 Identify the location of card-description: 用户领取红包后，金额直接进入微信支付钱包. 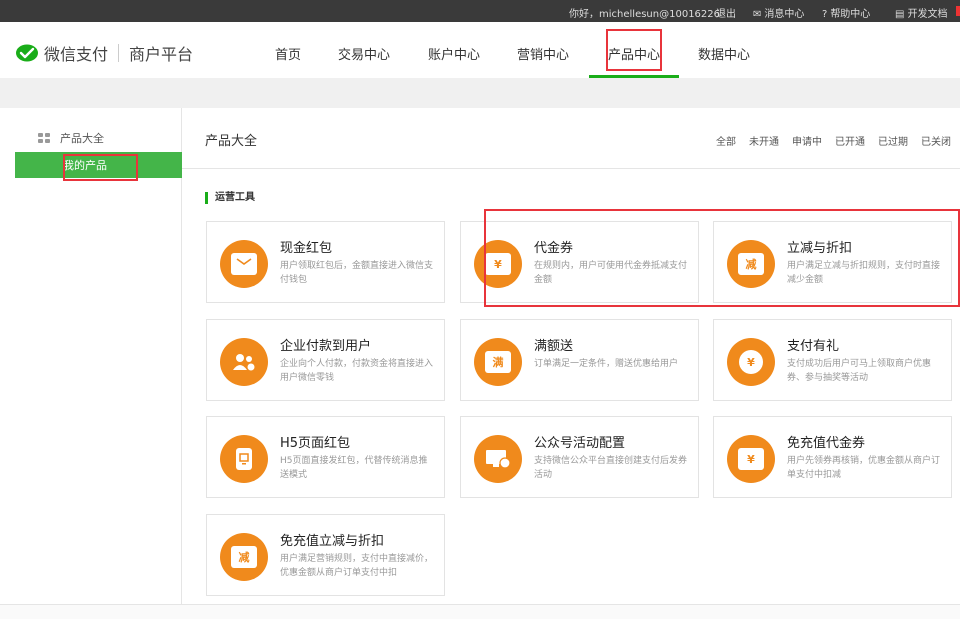
(357, 273).